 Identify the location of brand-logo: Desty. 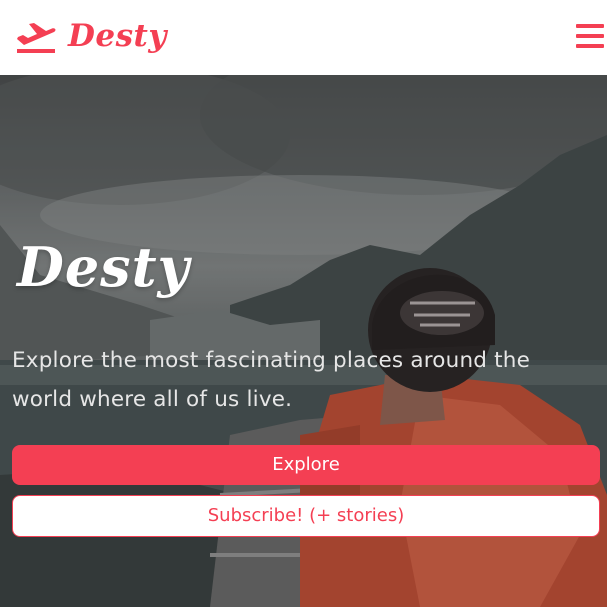
(91, 36).